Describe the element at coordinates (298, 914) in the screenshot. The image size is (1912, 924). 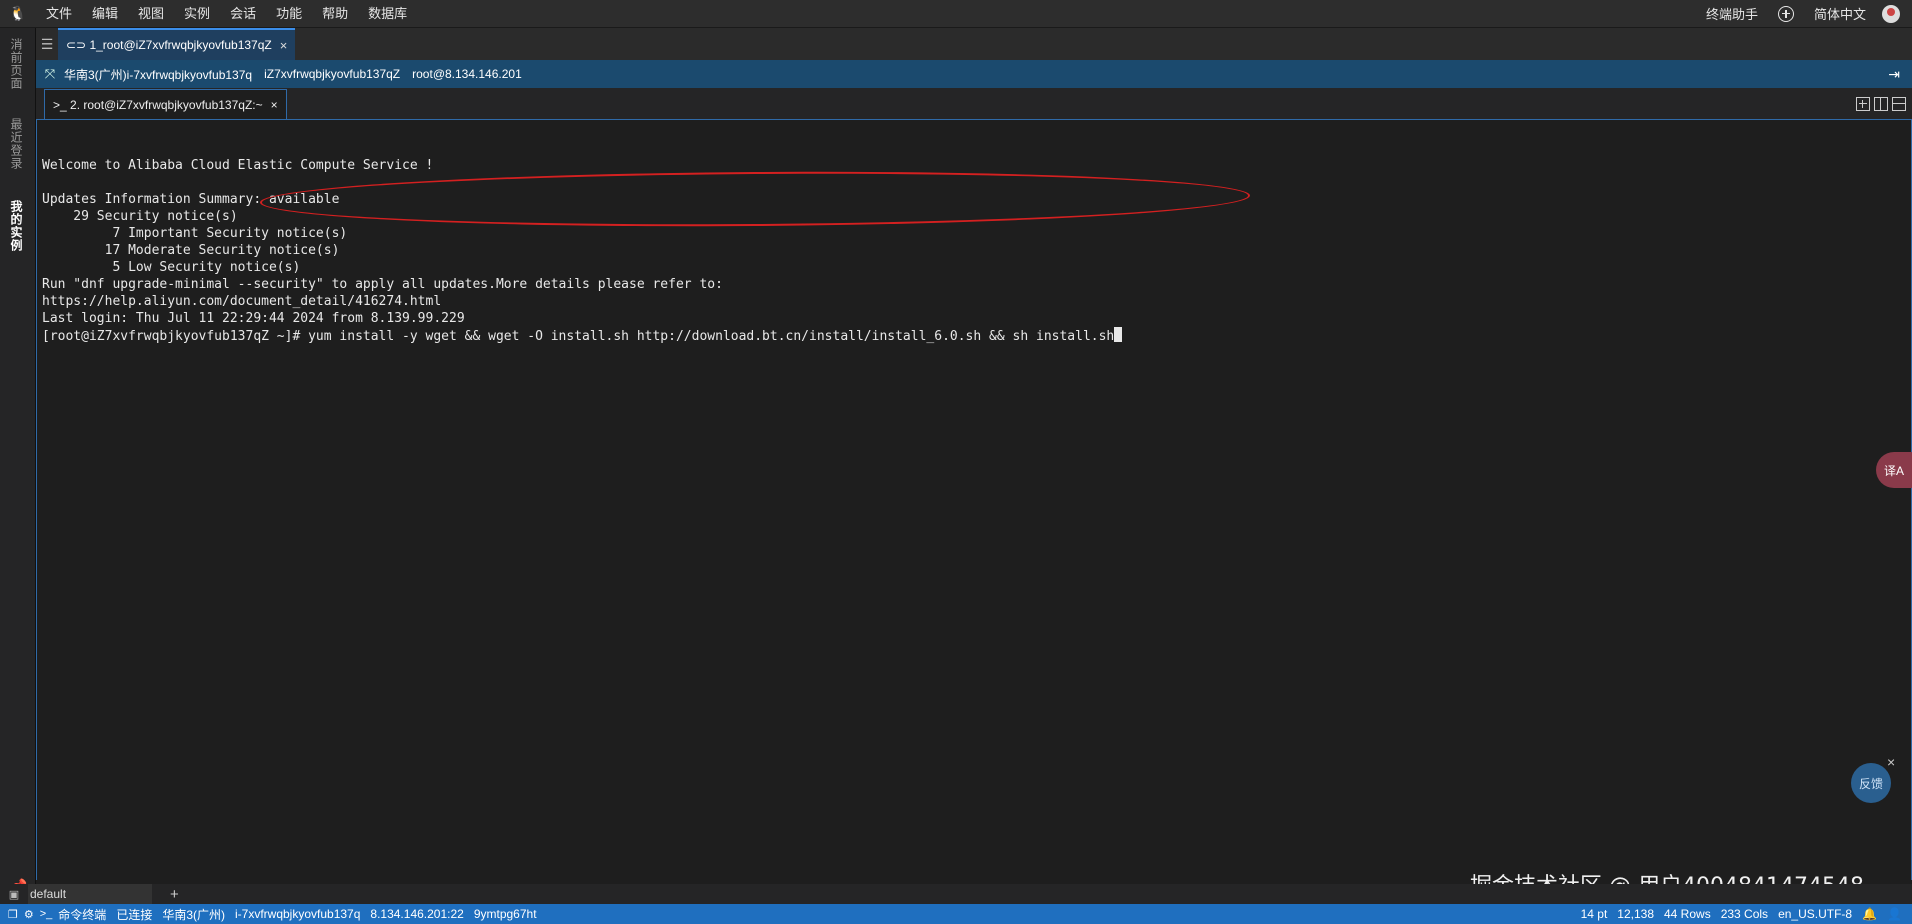
I see `status-instance: i-7xvfrwqbjkyovfub137q` at that location.